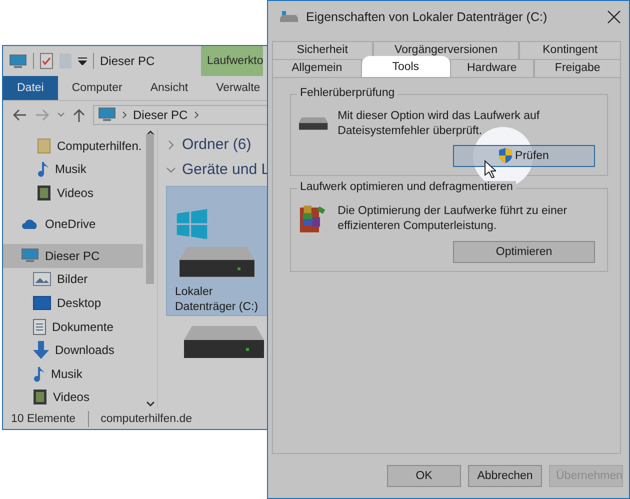 The image size is (630, 499). What do you see at coordinates (233, 144) in the screenshot?
I see `section-header: Ordner (6)` at bounding box center [233, 144].